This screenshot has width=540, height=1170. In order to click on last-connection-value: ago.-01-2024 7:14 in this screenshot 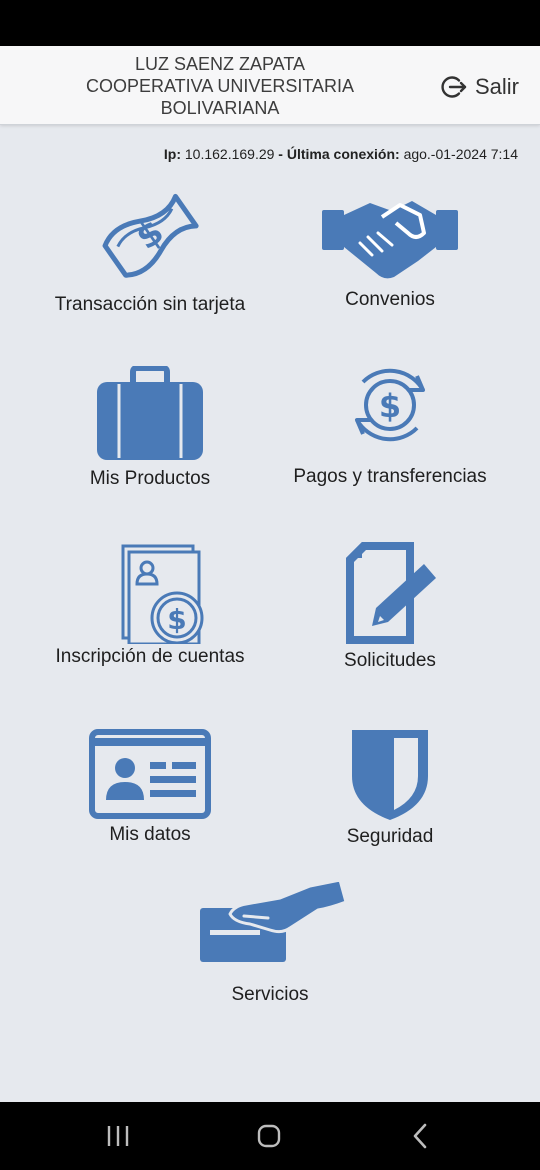, I will do `click(460, 154)`.